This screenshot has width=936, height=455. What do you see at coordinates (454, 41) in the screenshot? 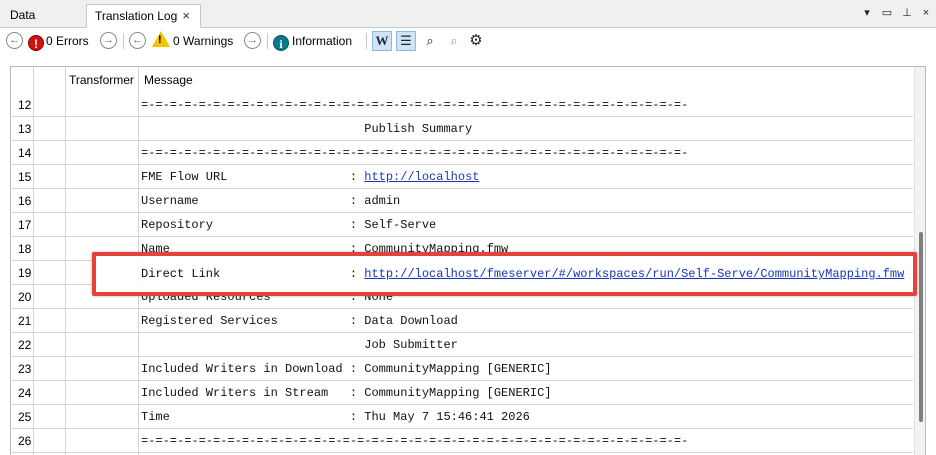
I see `find-next-icon: ⌕` at bounding box center [454, 41].